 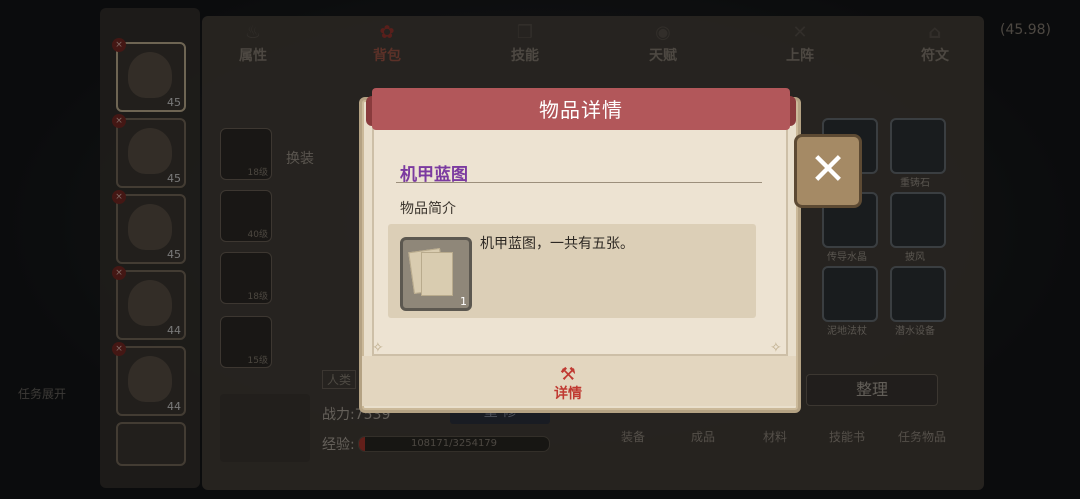 I want to click on close-icon: ✕, so click(x=828, y=171).